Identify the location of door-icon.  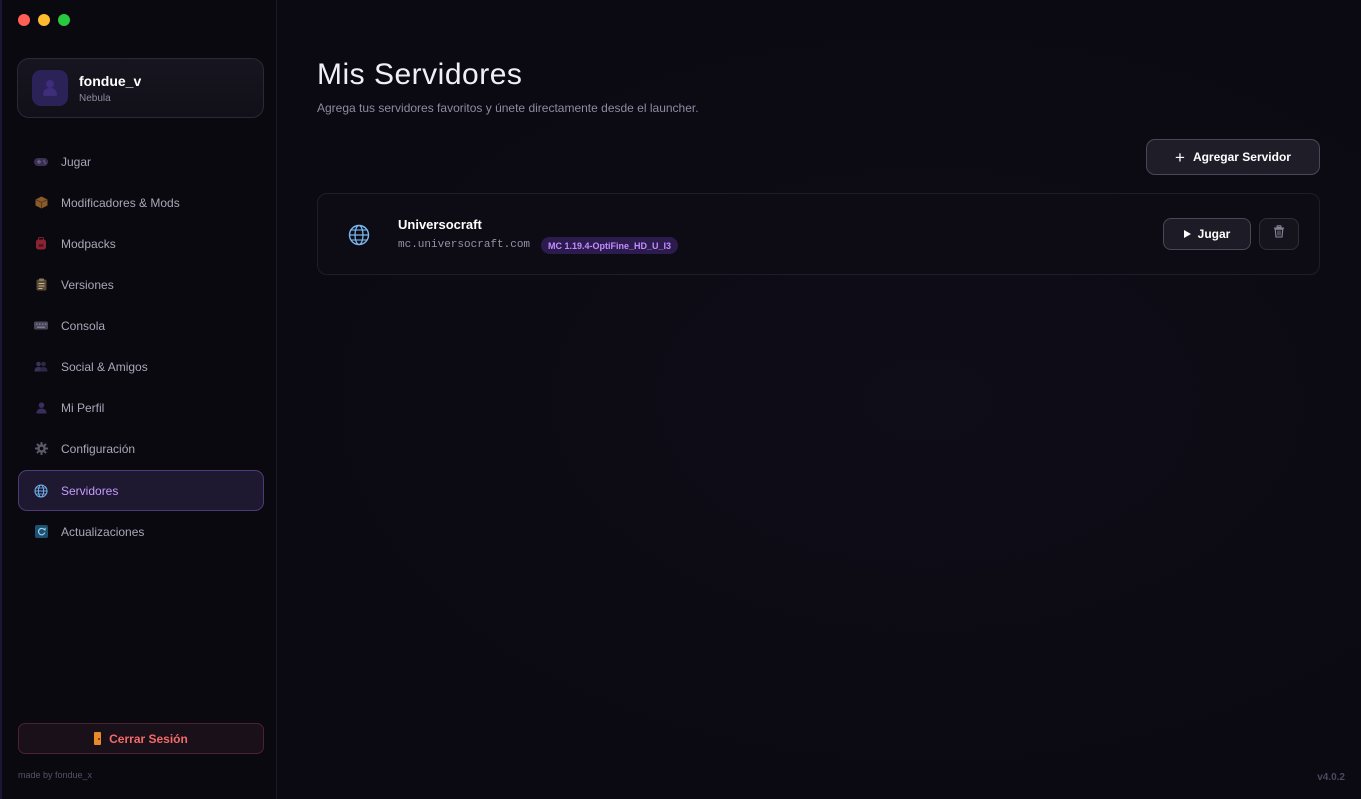
(98, 738).